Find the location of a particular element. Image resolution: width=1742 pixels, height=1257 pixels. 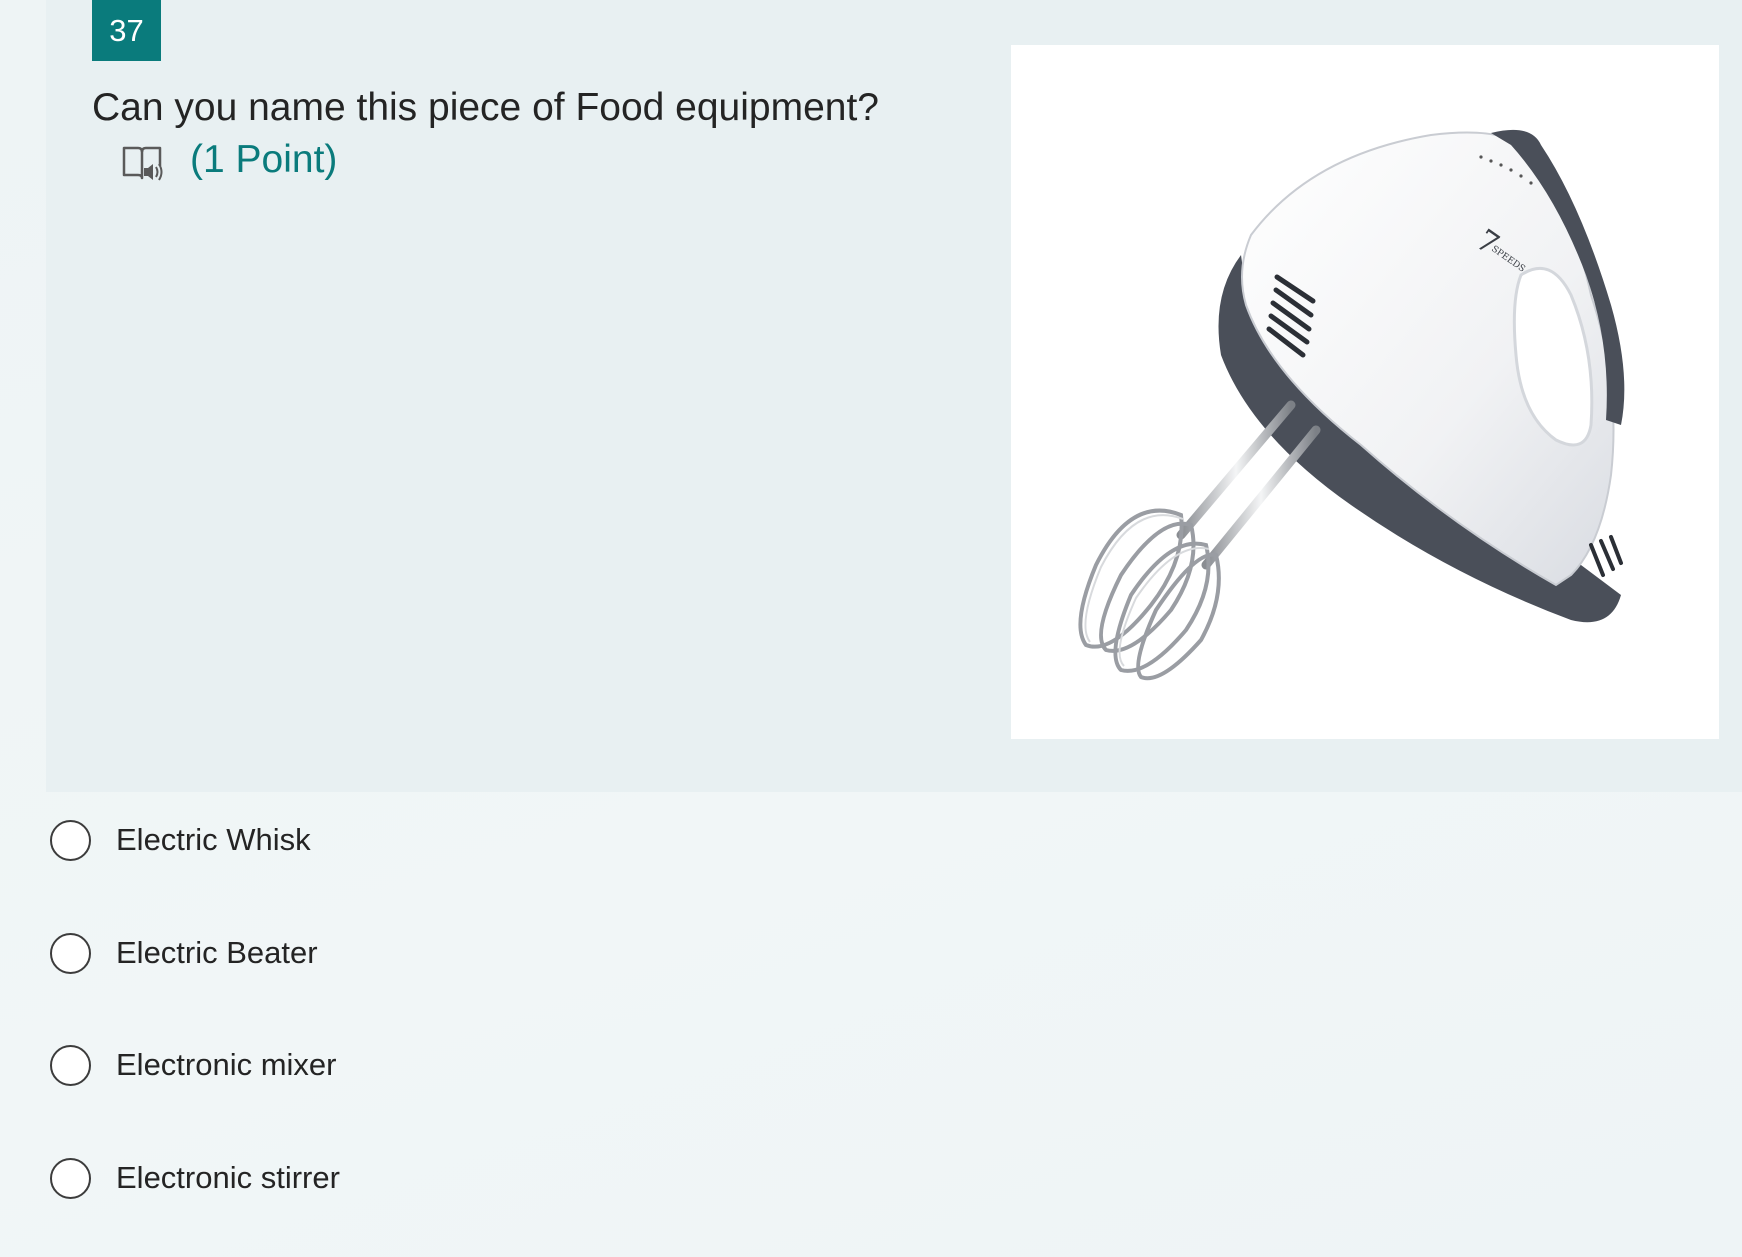

option-label: Electronic mixer is located at coordinates (226, 1064).